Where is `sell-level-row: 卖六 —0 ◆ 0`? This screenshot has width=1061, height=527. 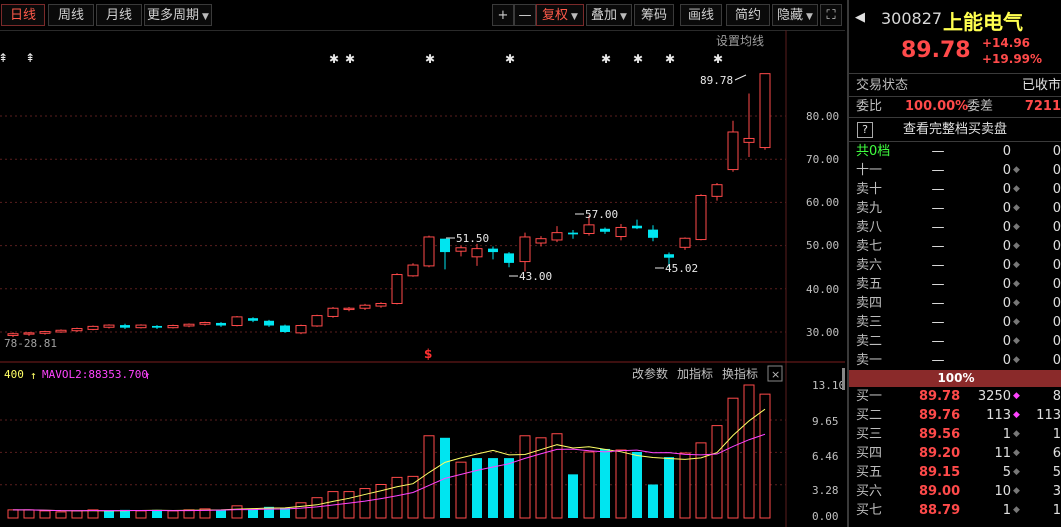
sell-level-row: 卖六 —0 ◆ 0 is located at coordinates (955, 265).